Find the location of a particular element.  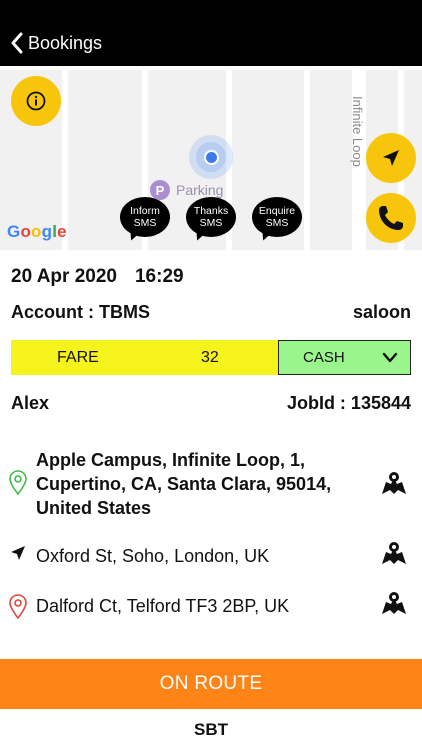

info-button is located at coordinates (36, 101).